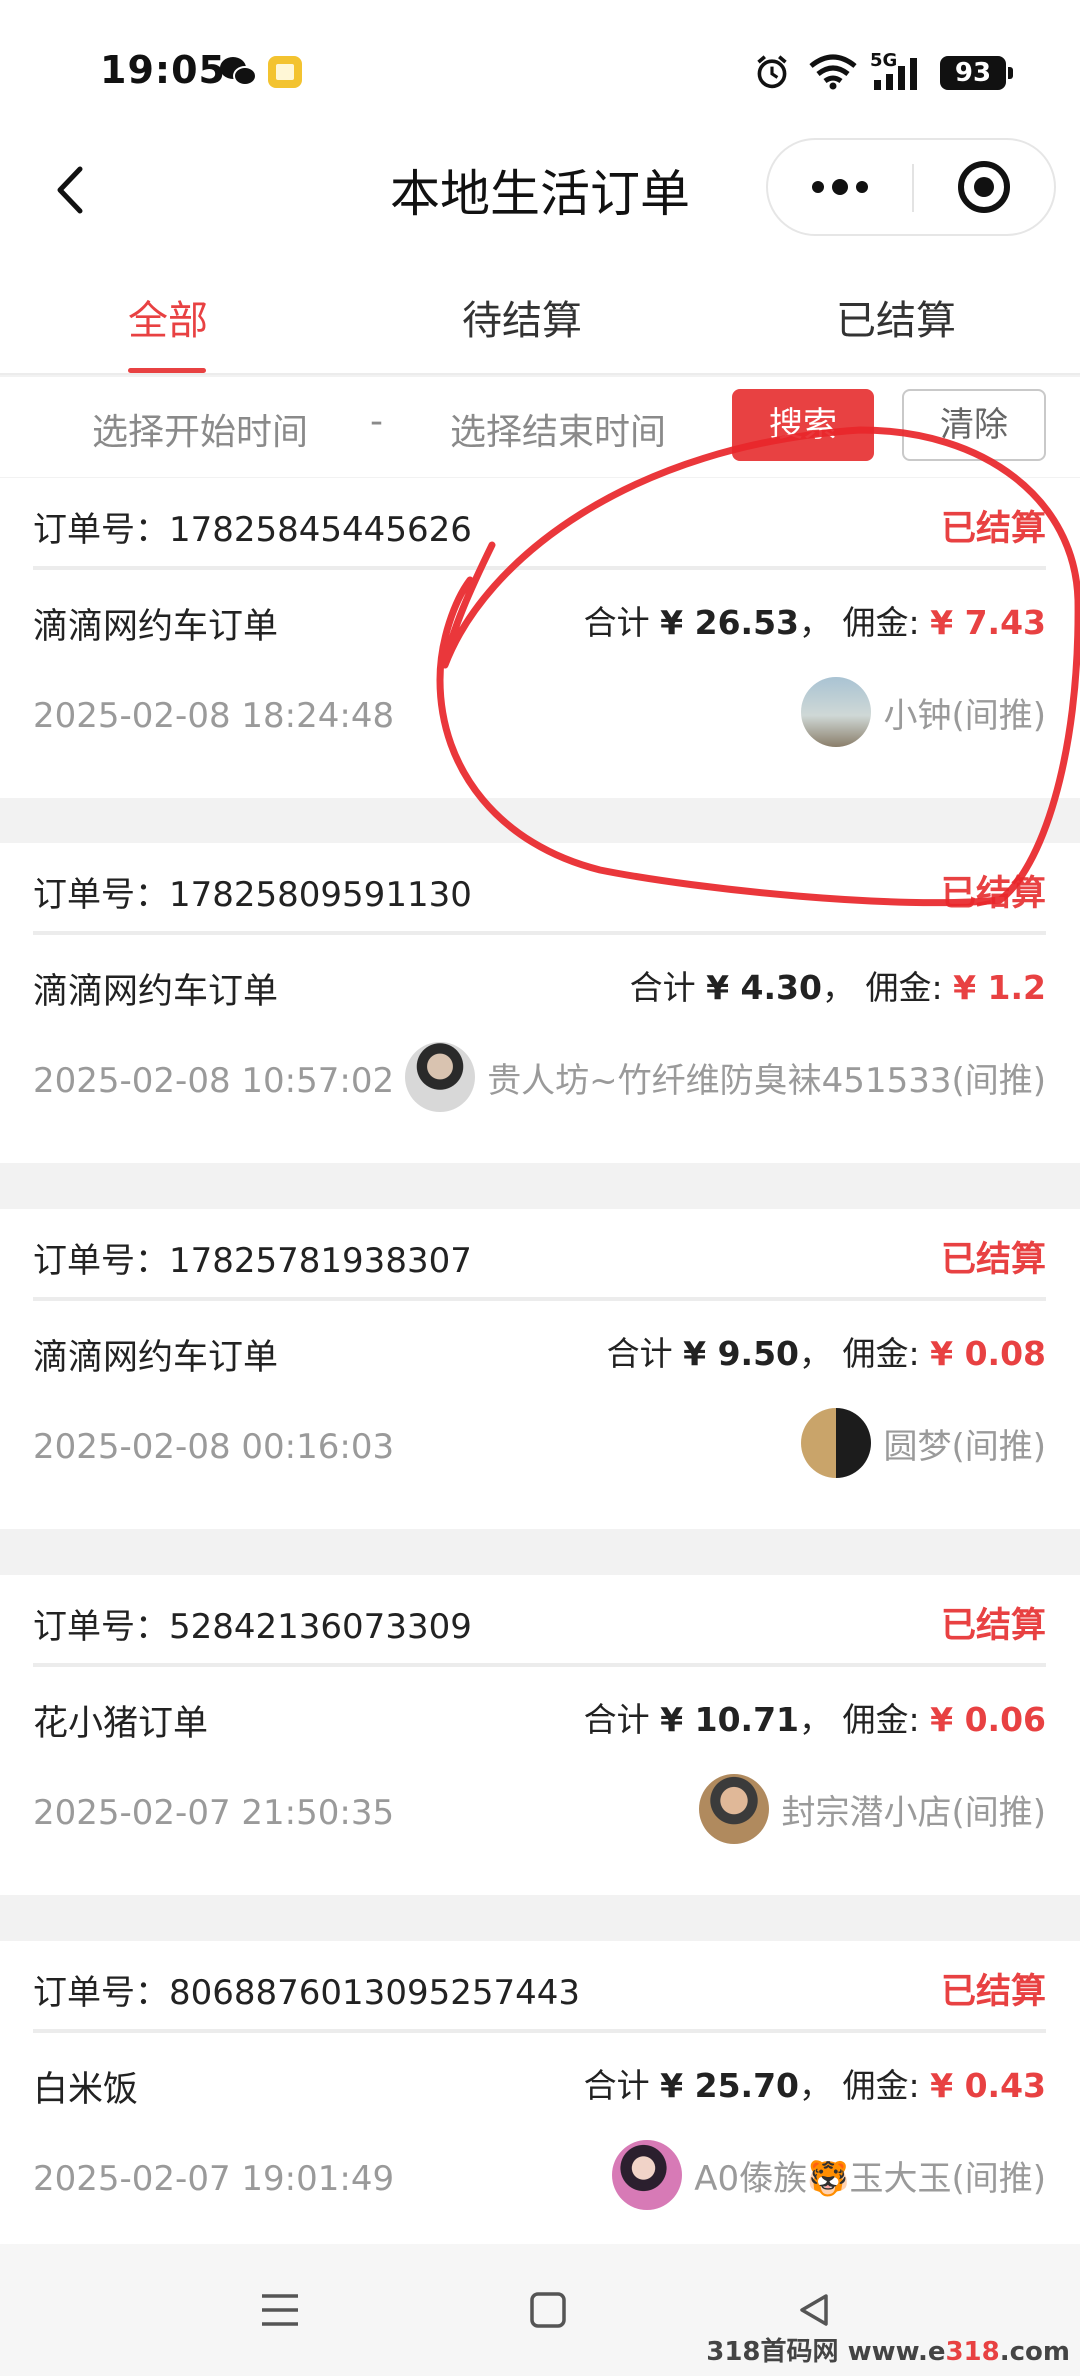 The image size is (1080, 2376). What do you see at coordinates (168, 317) in the screenshot?
I see `tab-all: 全部` at bounding box center [168, 317].